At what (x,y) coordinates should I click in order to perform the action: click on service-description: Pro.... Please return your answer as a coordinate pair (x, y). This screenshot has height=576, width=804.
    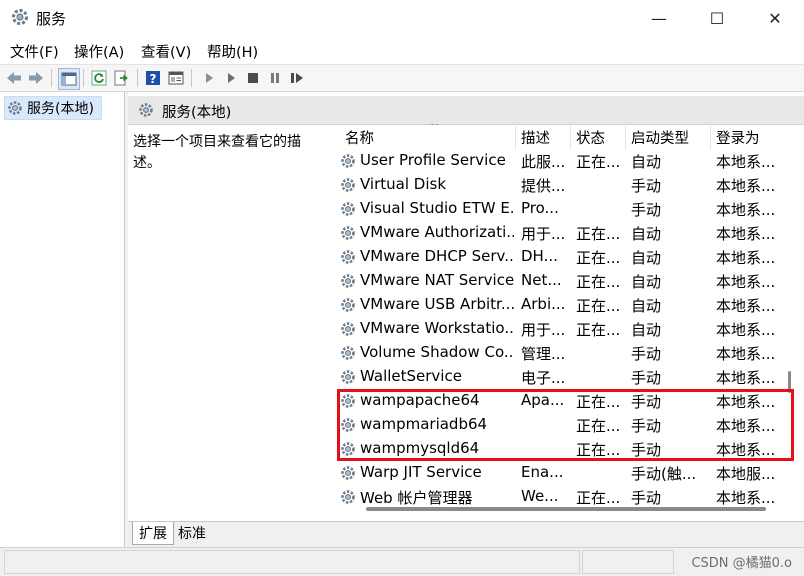
    Looking at the image, I should click on (540, 208).